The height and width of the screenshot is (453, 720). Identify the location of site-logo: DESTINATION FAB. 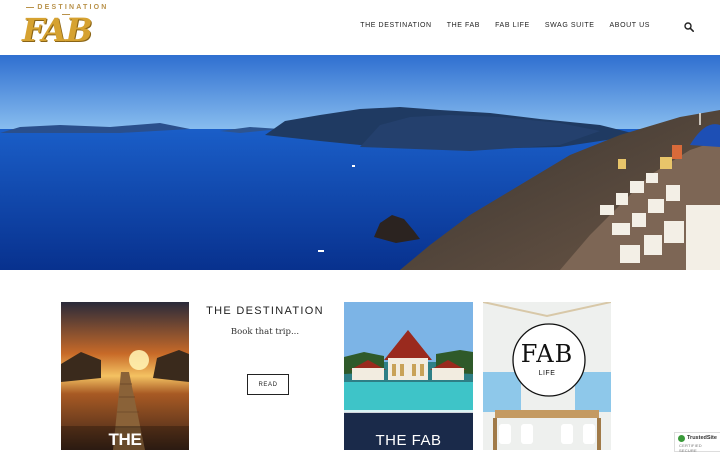
(66, 27).